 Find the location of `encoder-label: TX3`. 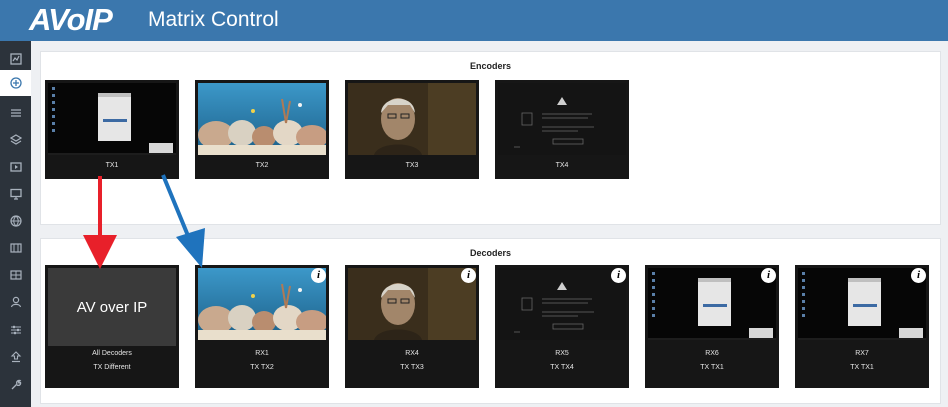

encoder-label: TX3 is located at coordinates (412, 165).